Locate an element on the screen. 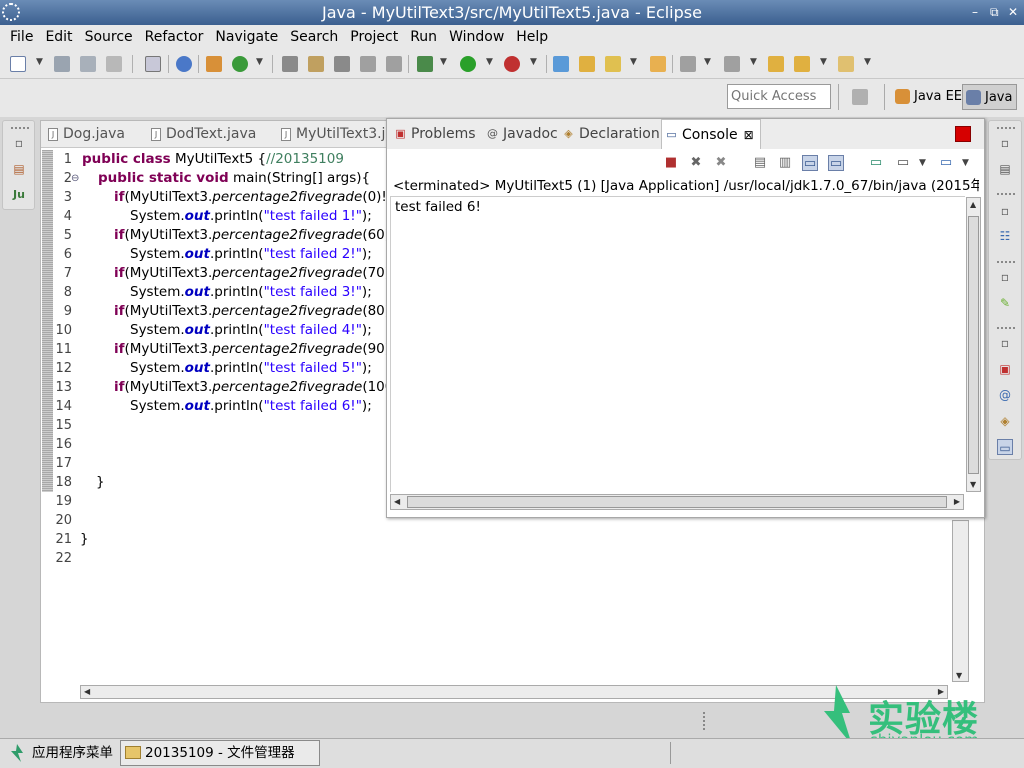 The image size is (1024, 768). menu-edit: Edit is located at coordinates (58, 37).